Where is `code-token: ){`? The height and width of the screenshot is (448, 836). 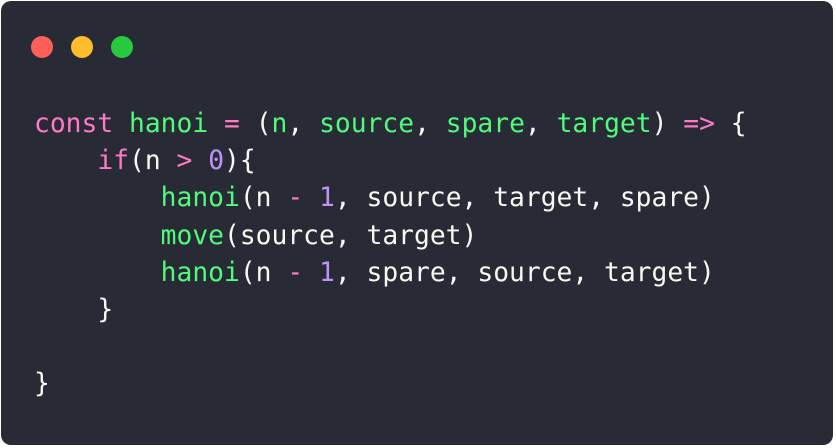
code-token: ){ is located at coordinates (240, 161).